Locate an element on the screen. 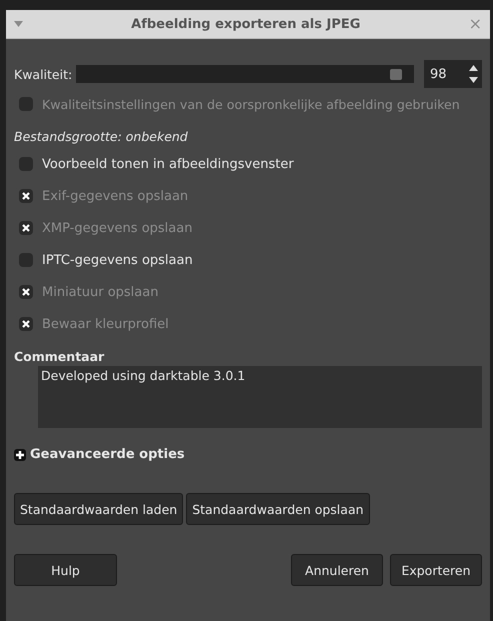 The width and height of the screenshot is (493, 621). checkbox-label: XMP-gegevens opslaan is located at coordinates (117, 228).